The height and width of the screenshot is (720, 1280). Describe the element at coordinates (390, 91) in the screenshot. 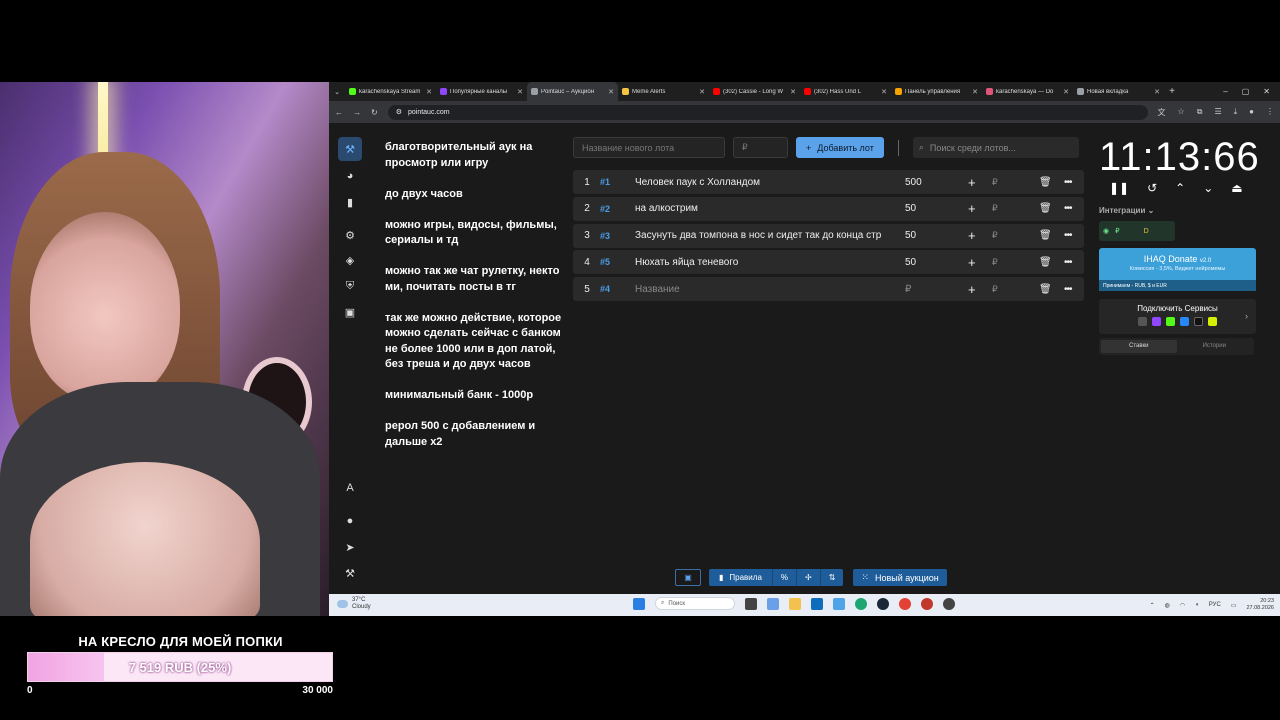

I see `browser-tab: karachenskaya Stream ✕` at that location.